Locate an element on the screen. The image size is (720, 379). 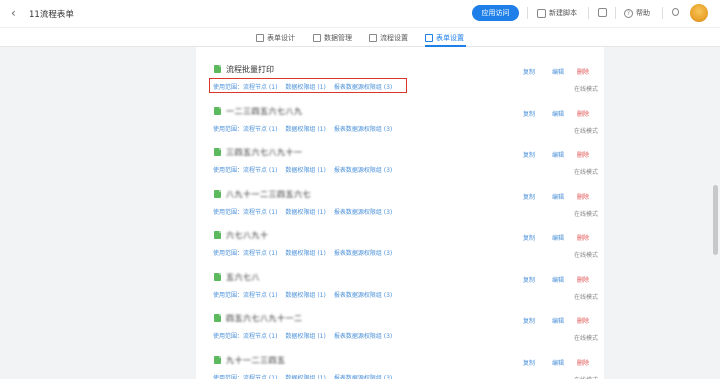
bell-icon is located at coordinates (675, 12).